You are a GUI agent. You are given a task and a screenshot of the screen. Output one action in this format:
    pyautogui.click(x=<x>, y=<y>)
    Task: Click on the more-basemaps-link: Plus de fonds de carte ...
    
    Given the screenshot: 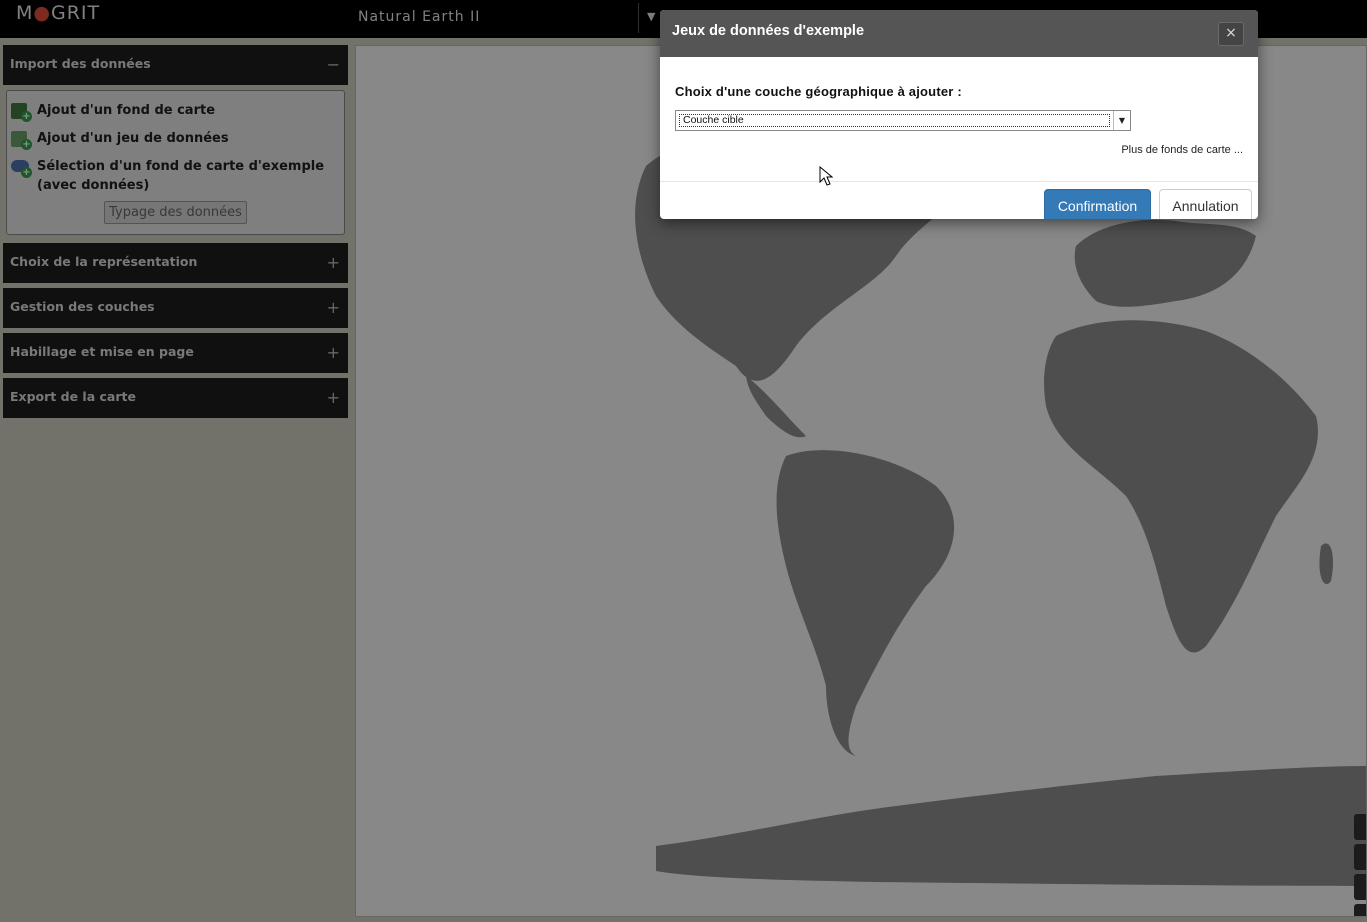 What is the action you would take?
    pyautogui.click(x=1182, y=150)
    